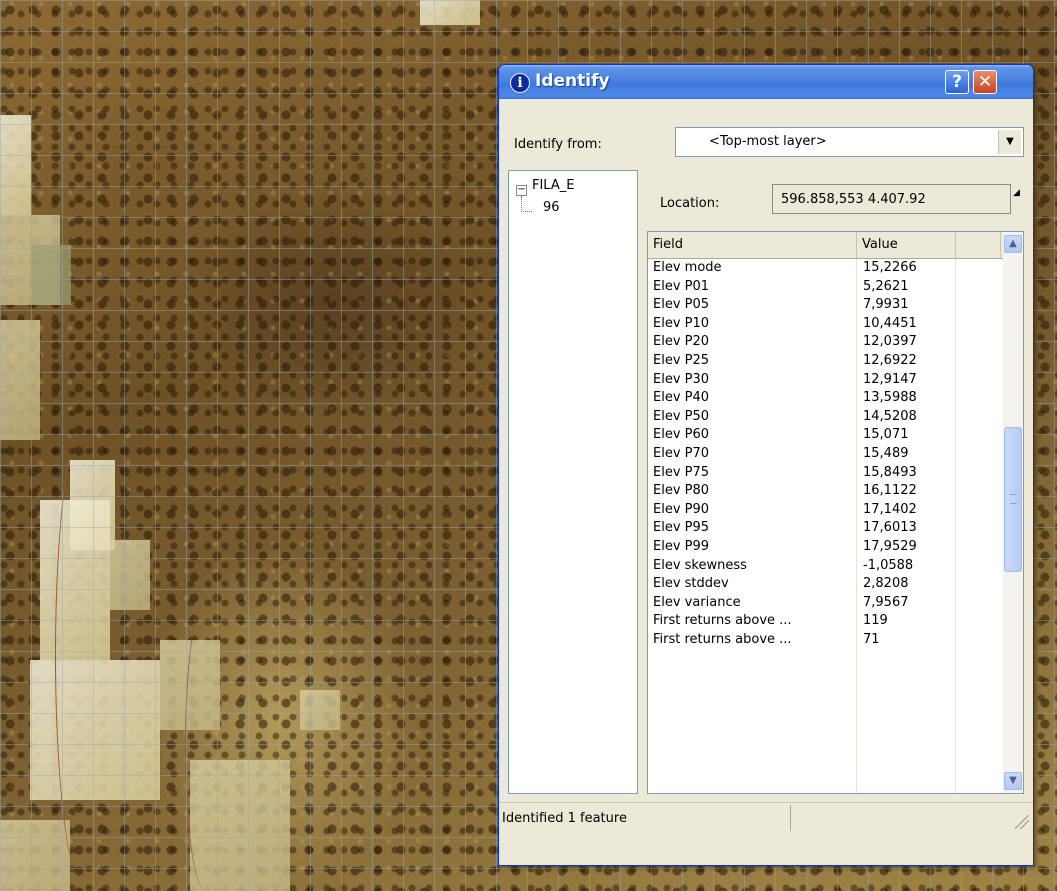 The width and height of the screenshot is (1057, 891). I want to click on status-text: Identified 1 feature, so click(564, 818).